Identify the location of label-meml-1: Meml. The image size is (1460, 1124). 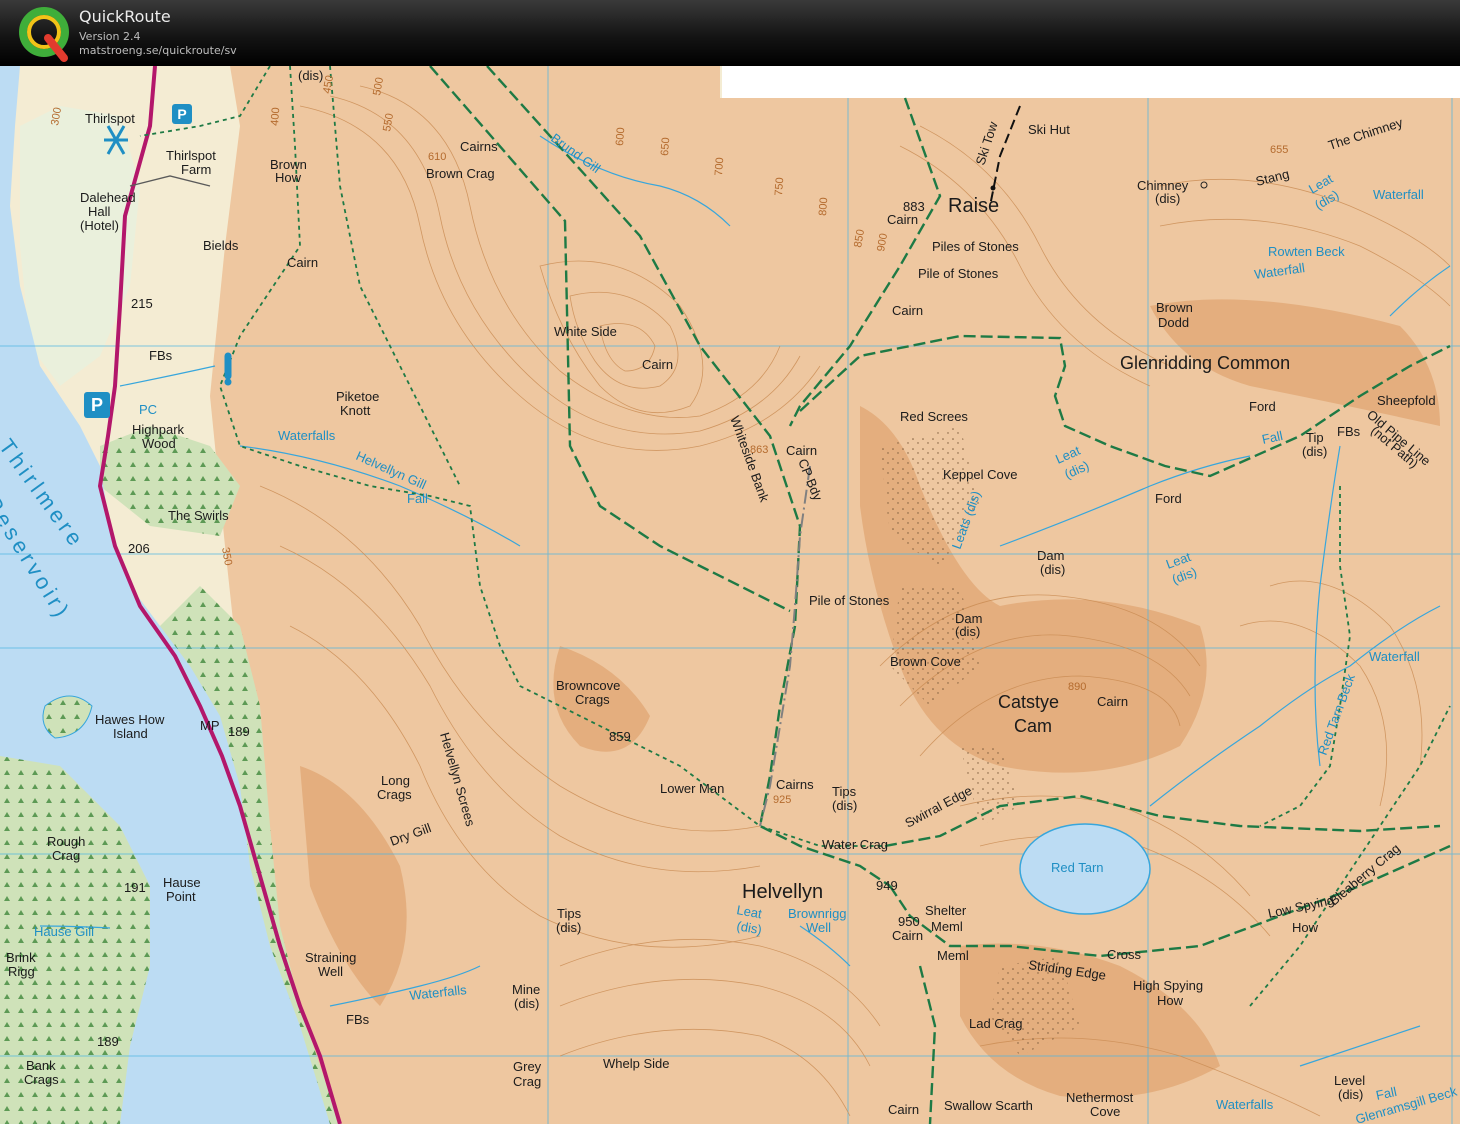
(947, 926).